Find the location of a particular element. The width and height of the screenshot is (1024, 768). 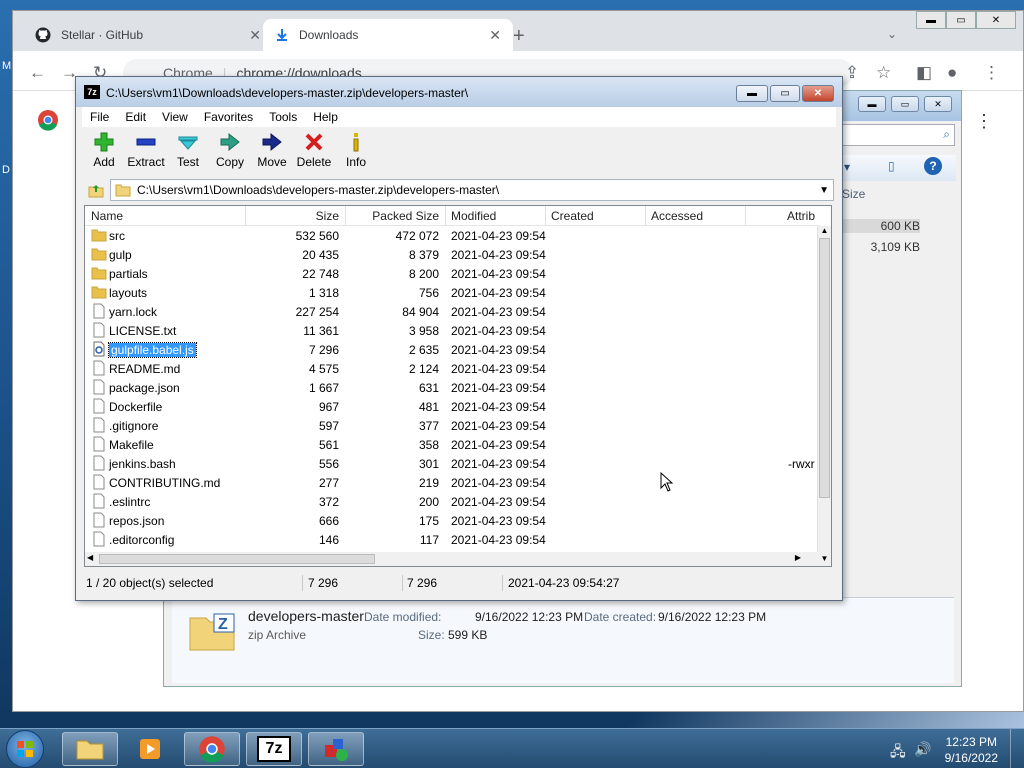

table-row: package.json 1 667 631 2021-04-23 09:54 is located at coordinates (450, 387).